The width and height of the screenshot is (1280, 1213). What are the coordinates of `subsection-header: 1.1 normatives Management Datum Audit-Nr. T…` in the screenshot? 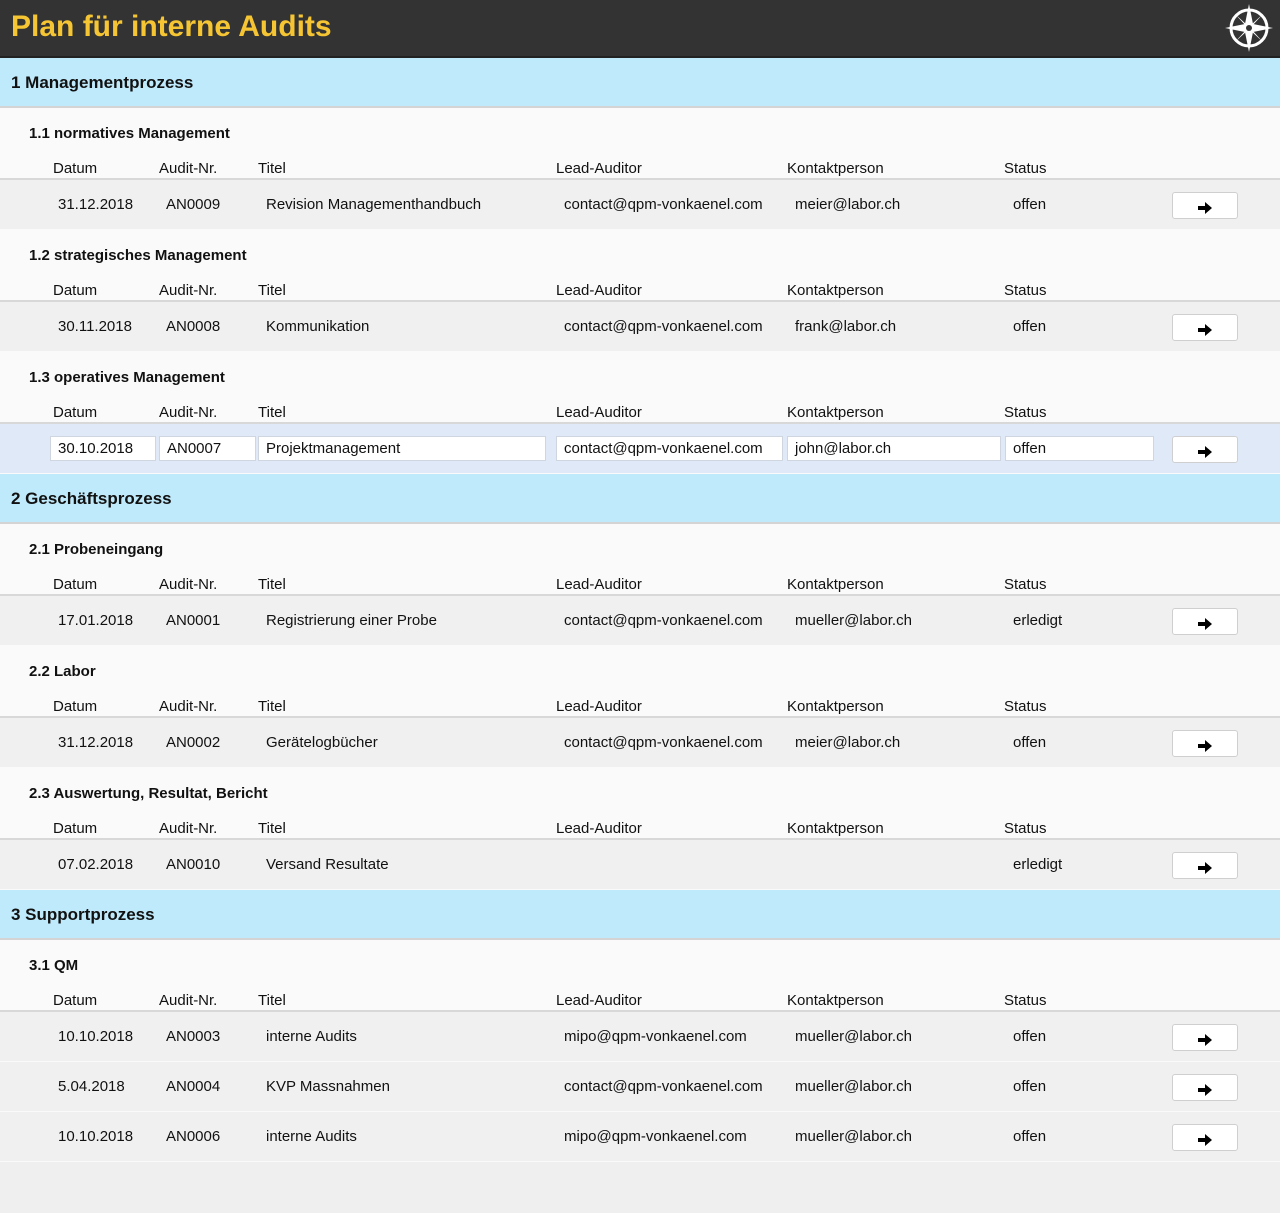 It's located at (640, 144).